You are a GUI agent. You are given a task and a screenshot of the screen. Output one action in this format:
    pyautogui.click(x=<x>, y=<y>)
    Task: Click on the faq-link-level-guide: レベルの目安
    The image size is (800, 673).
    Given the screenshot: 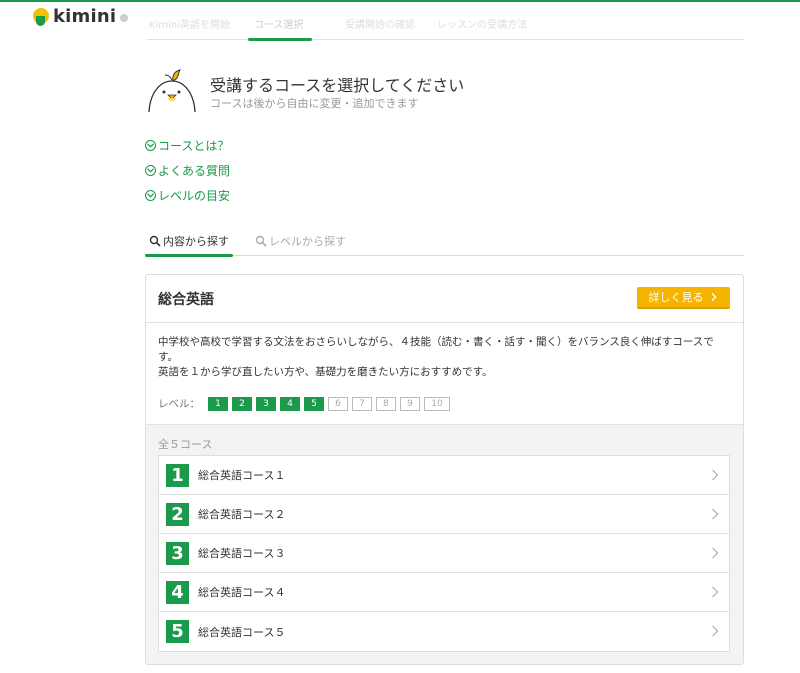 What is the action you would take?
    pyautogui.click(x=187, y=195)
    